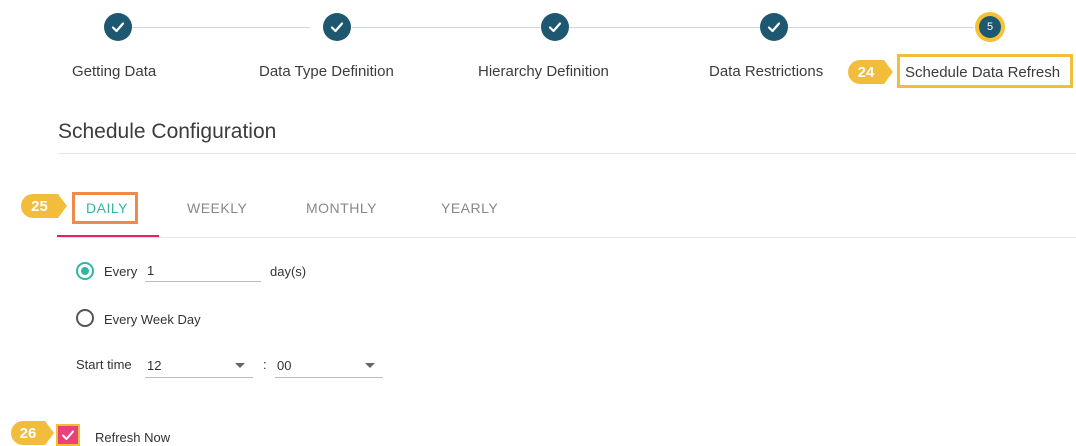 Image resolution: width=1076 pixels, height=446 pixels. What do you see at coordinates (567, 153) in the screenshot?
I see `divider` at bounding box center [567, 153].